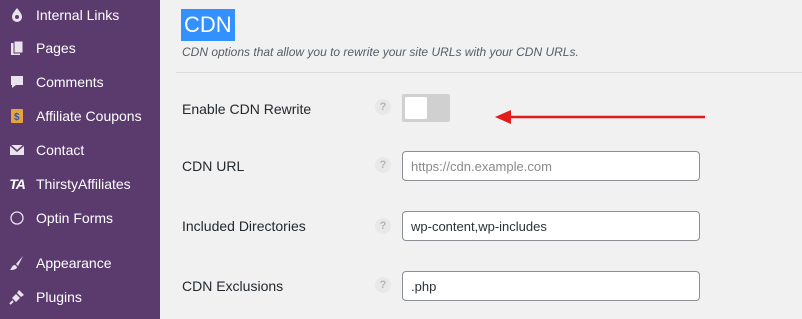  I want to click on enable-cdn-rewrite-toggle, so click(426, 108).